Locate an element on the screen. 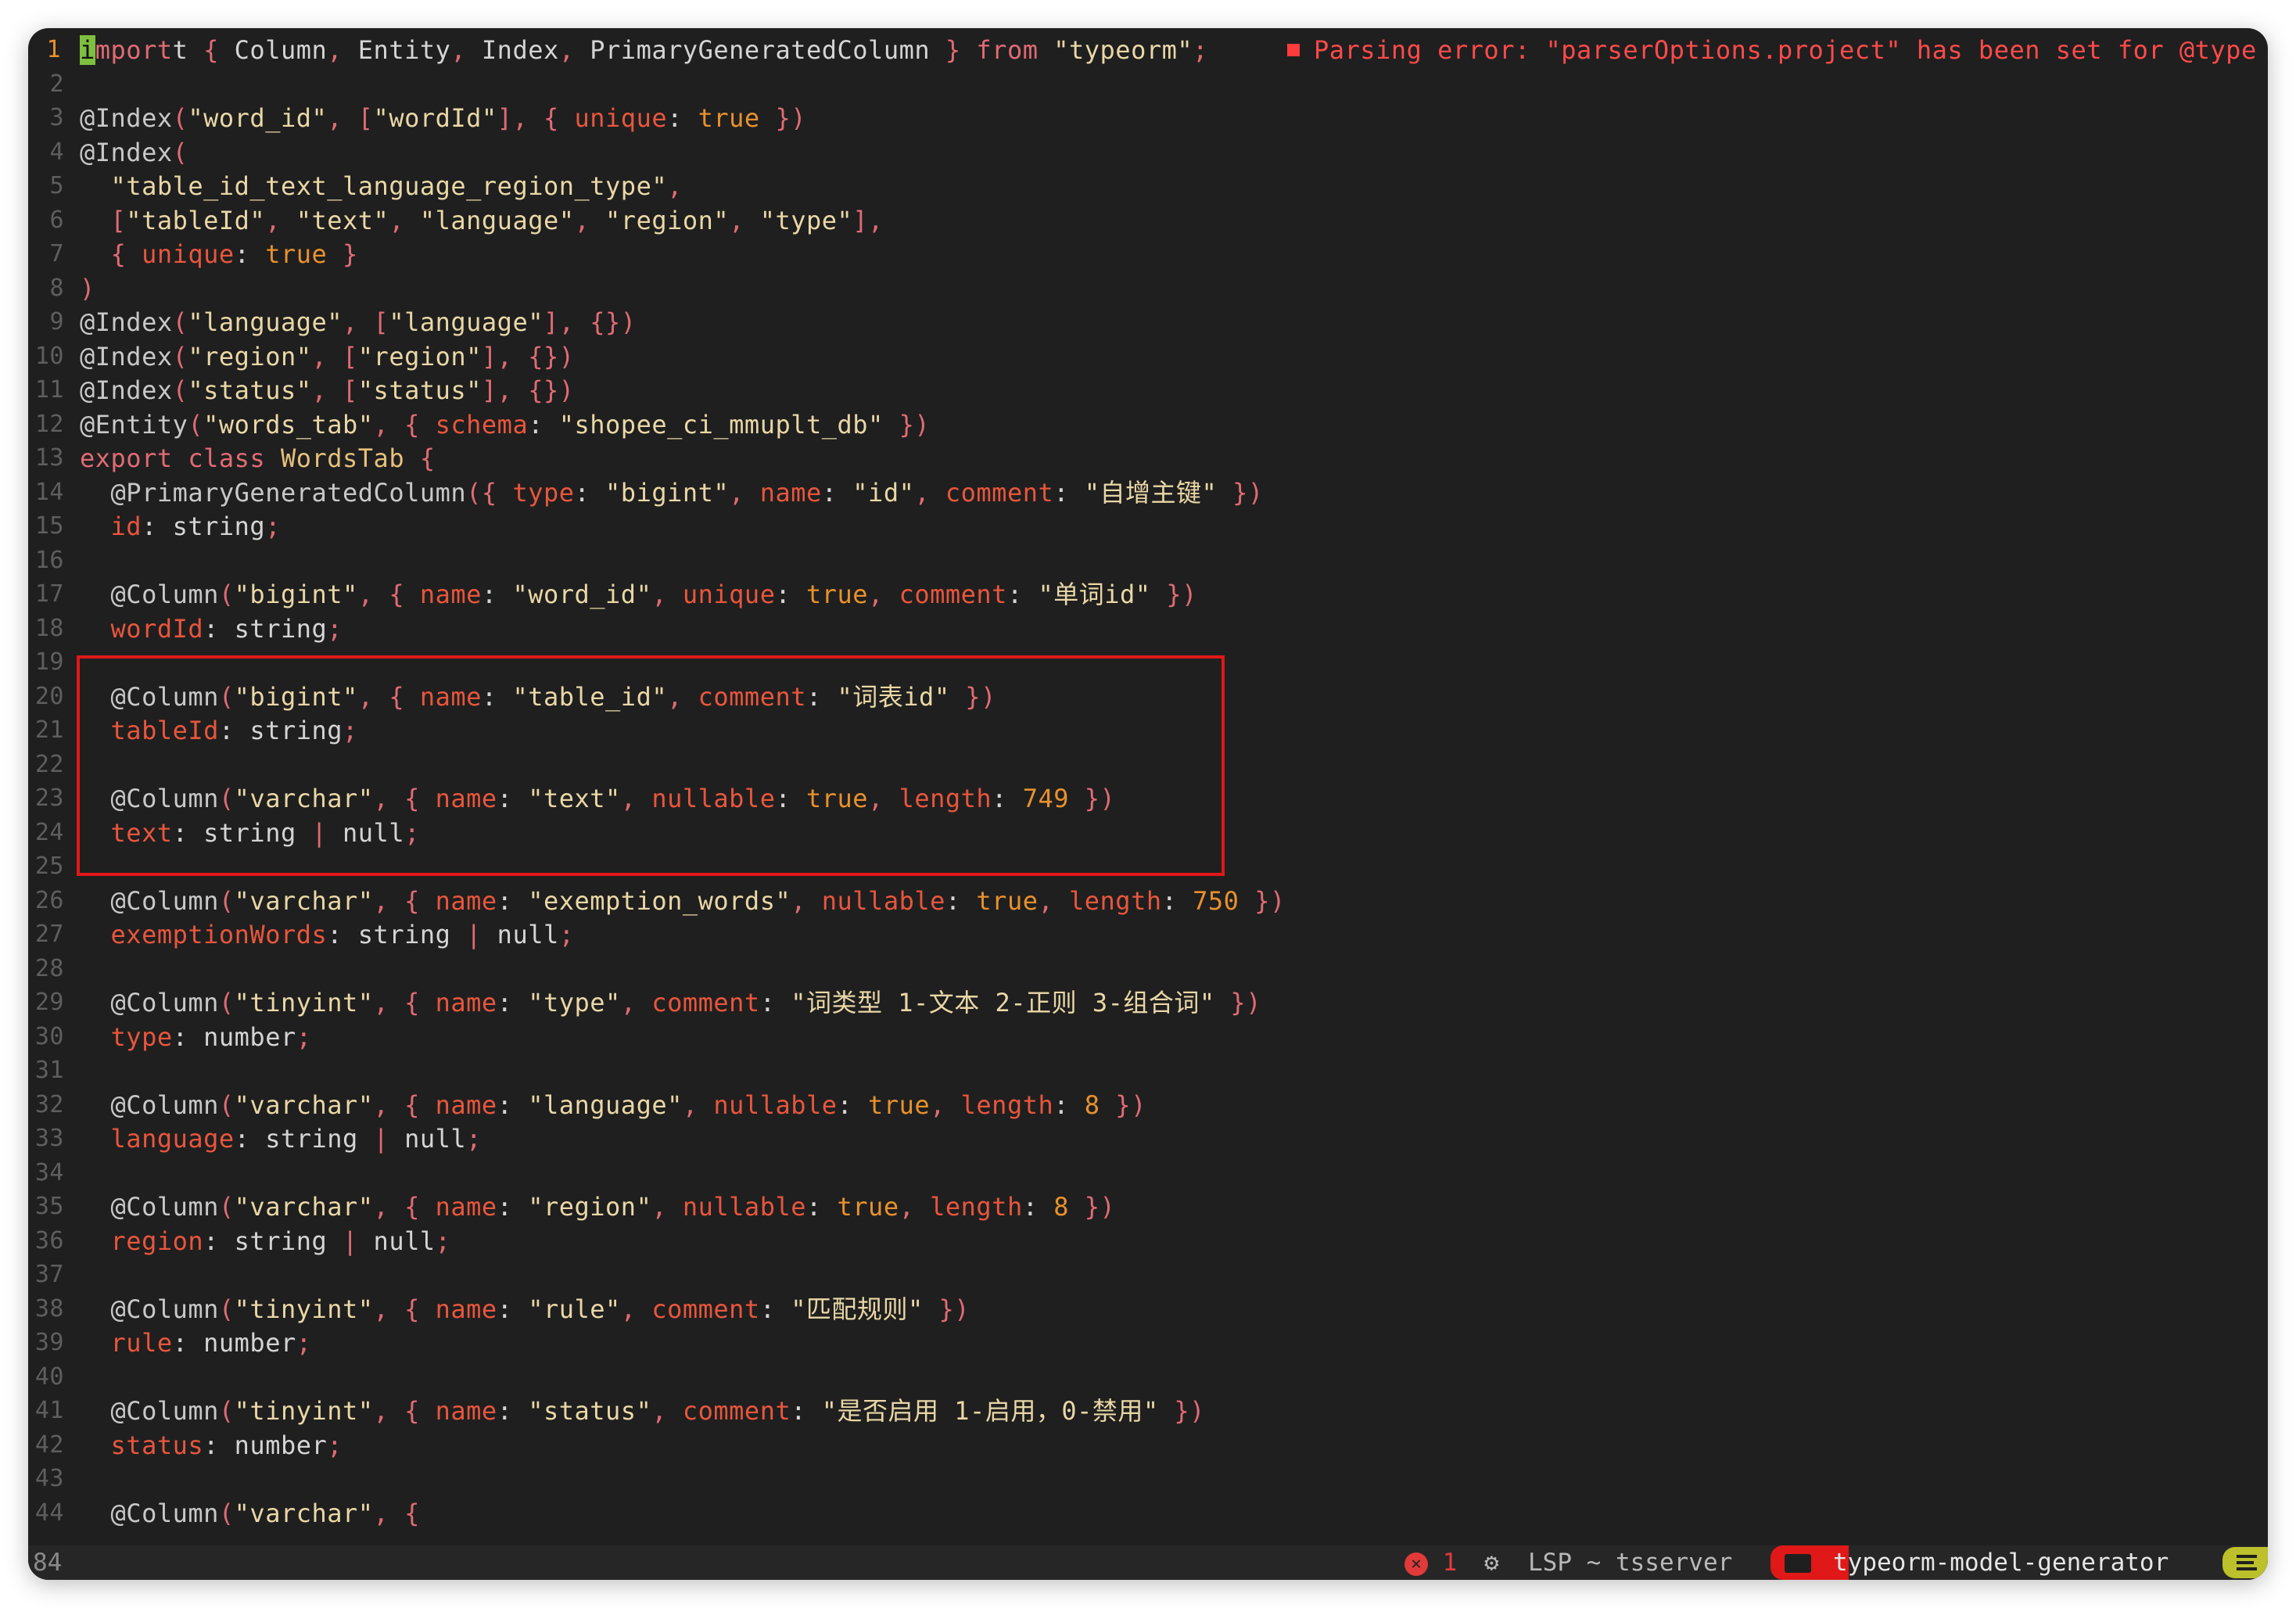 Image resolution: width=2296 pixels, height=1608 pixels. code-line: 15 id: string; is located at coordinates (1148, 526).